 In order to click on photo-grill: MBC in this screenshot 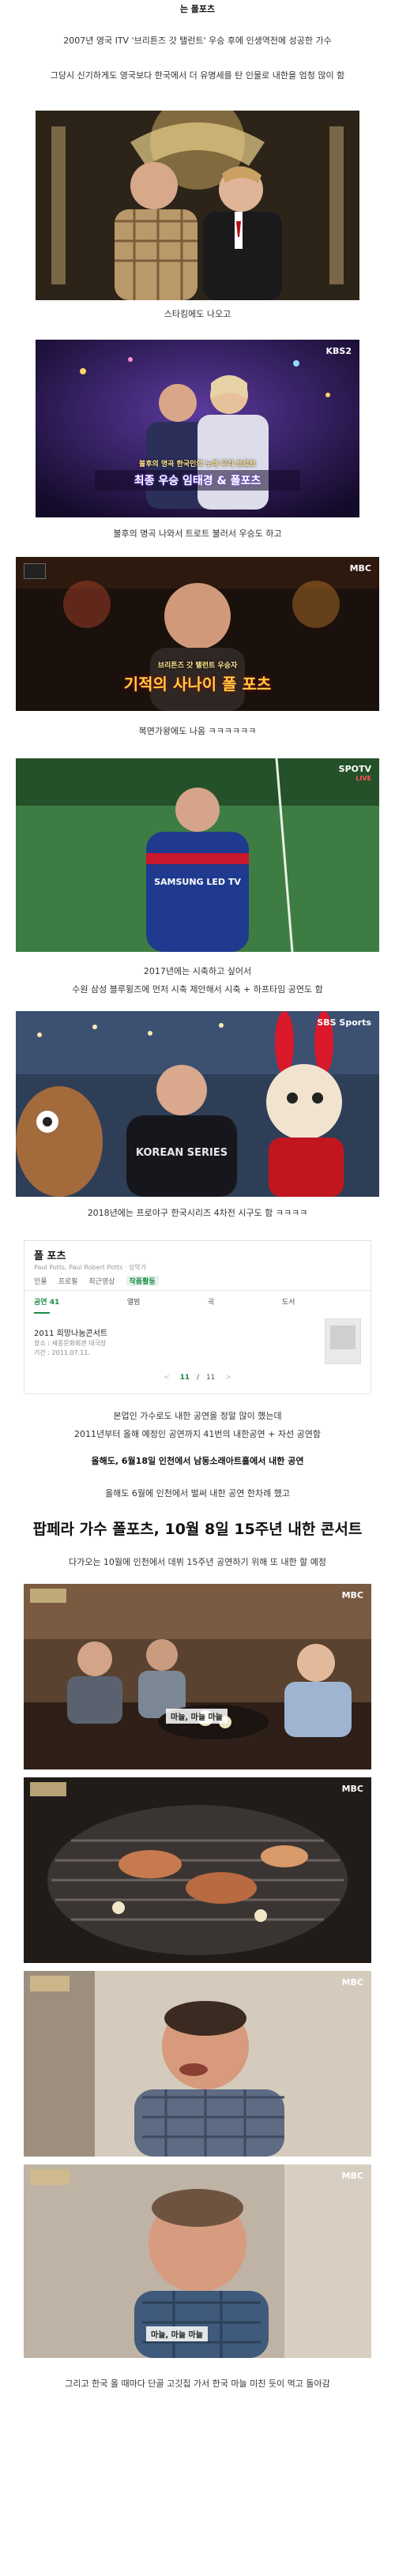, I will do `click(198, 1870)`.